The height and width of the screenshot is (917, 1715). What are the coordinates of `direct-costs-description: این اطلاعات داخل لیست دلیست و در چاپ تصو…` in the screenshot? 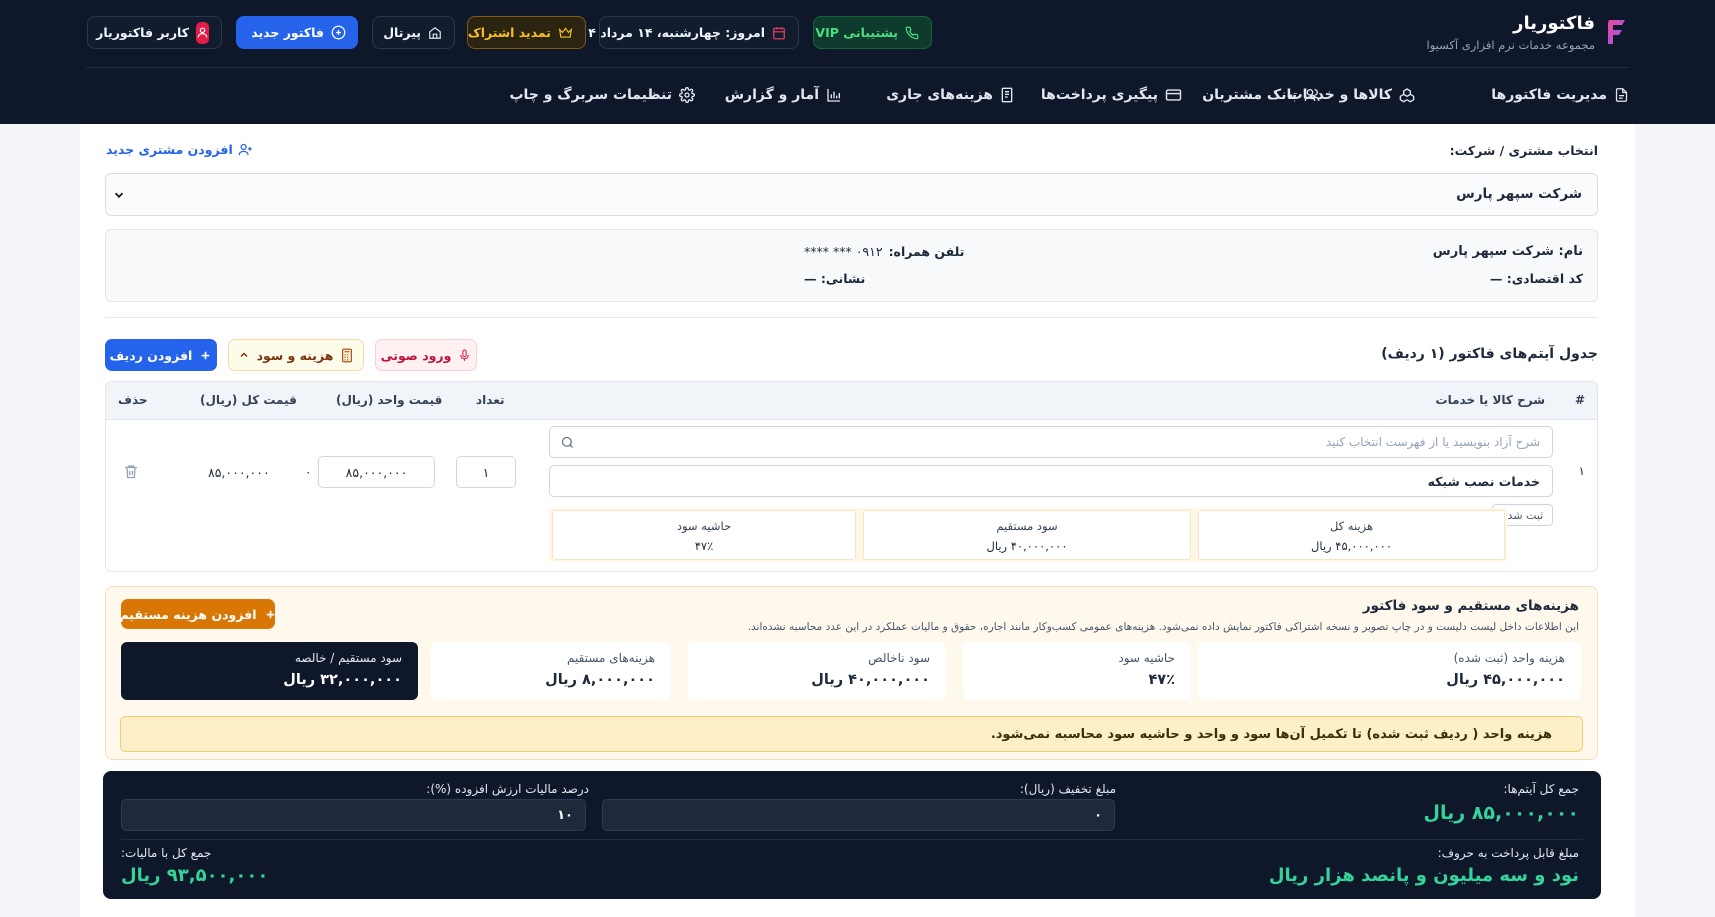 It's located at (1163, 627).